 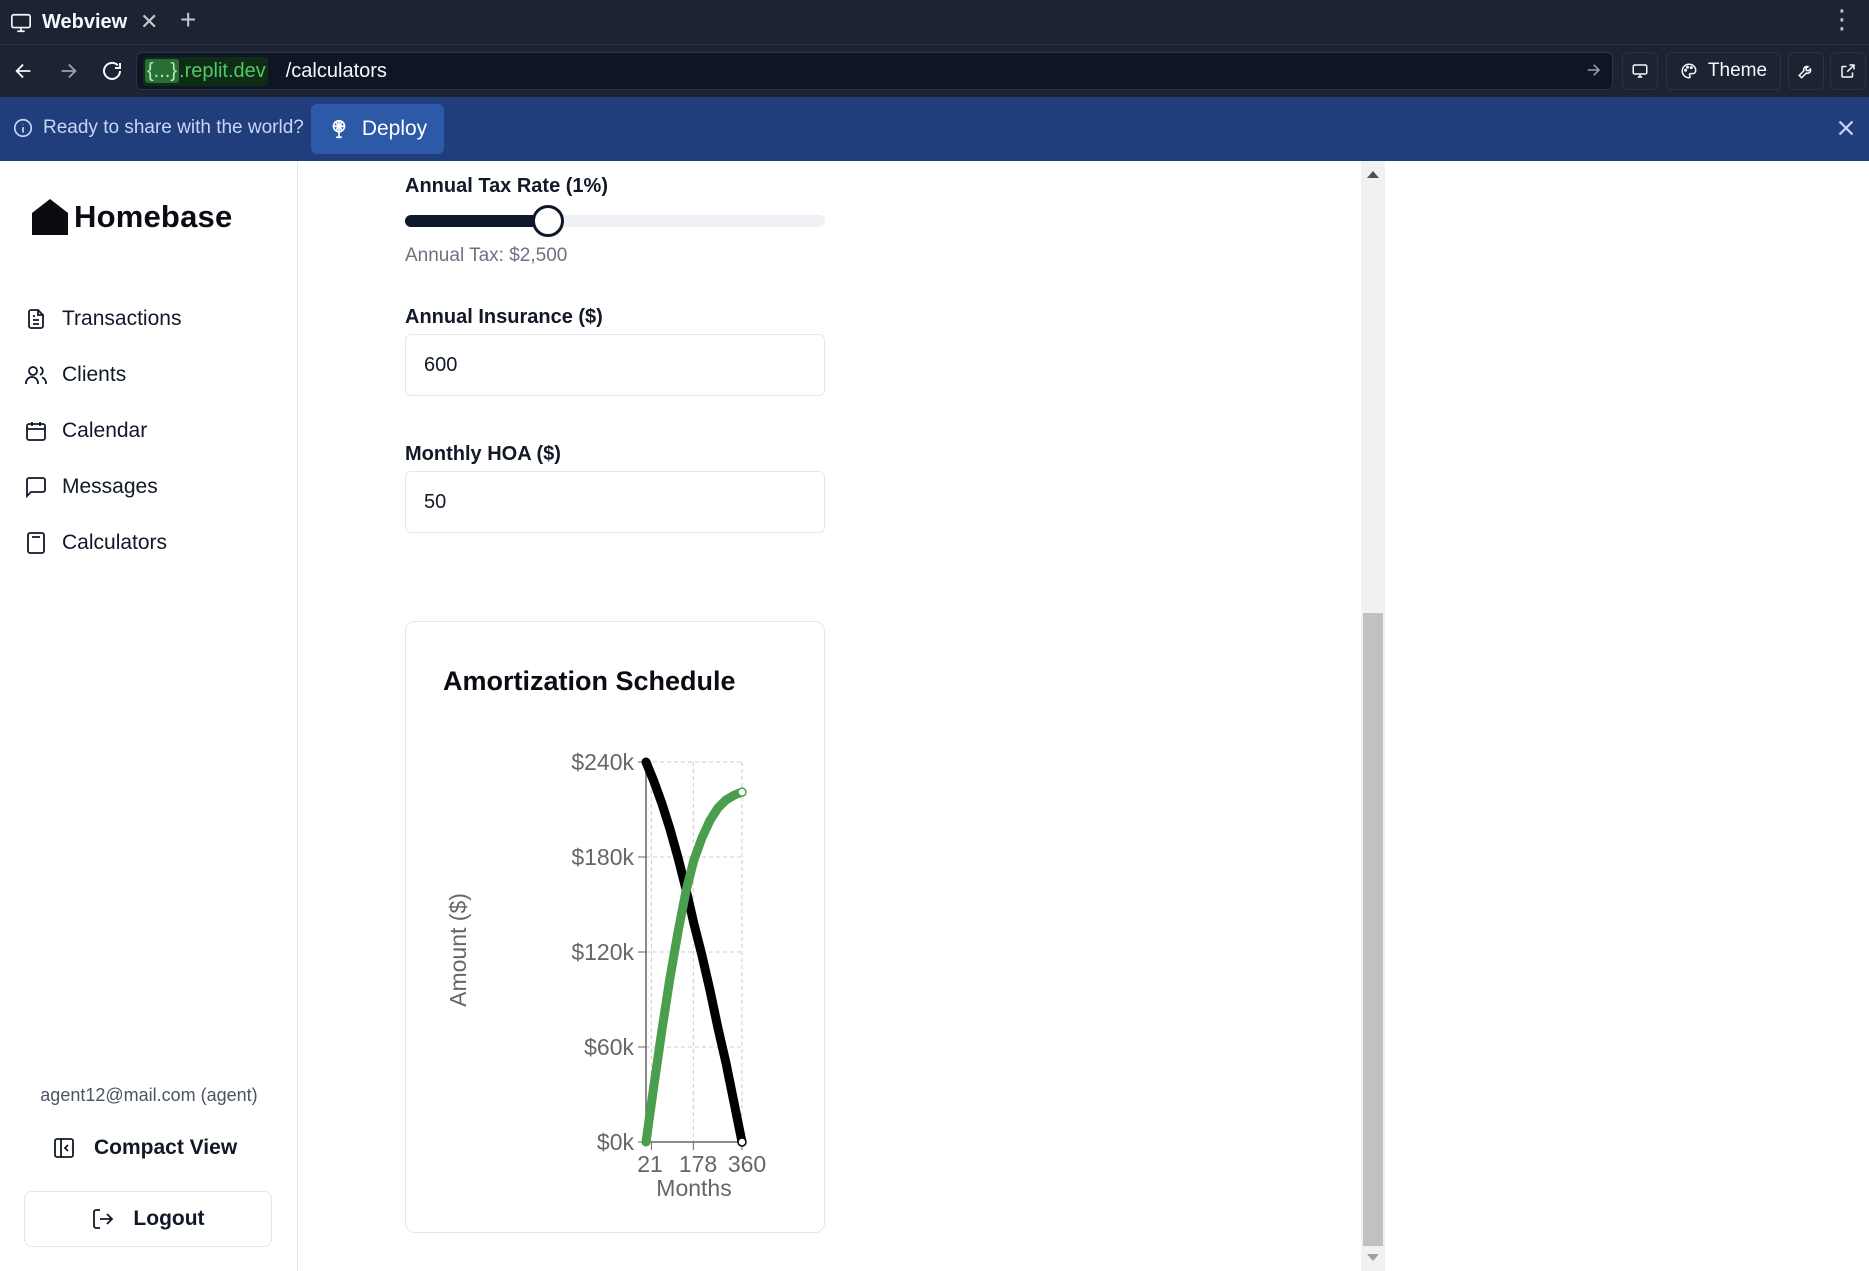 What do you see at coordinates (698, 1164) in the screenshot?
I see `x-tick-label: 178` at bounding box center [698, 1164].